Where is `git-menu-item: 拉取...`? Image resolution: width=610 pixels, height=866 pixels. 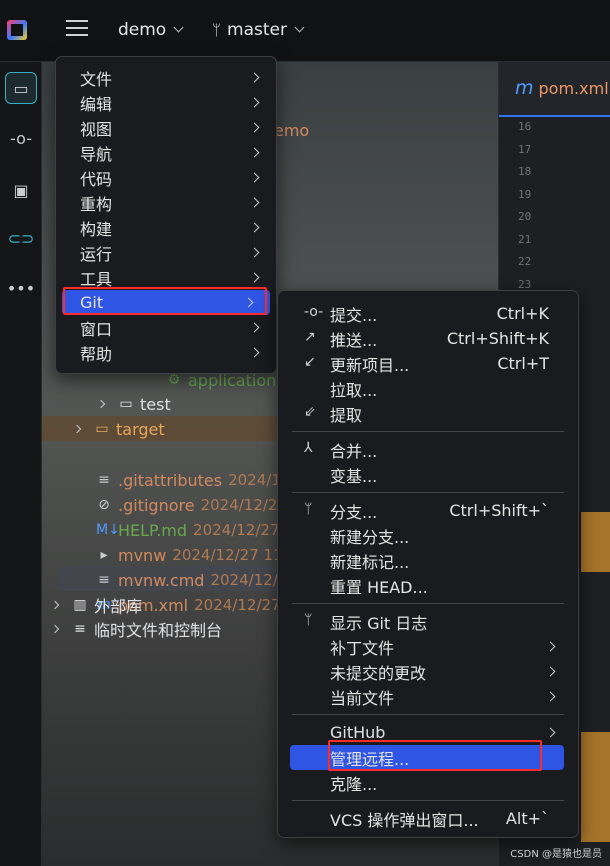 git-menu-item: 拉取... is located at coordinates (428, 388).